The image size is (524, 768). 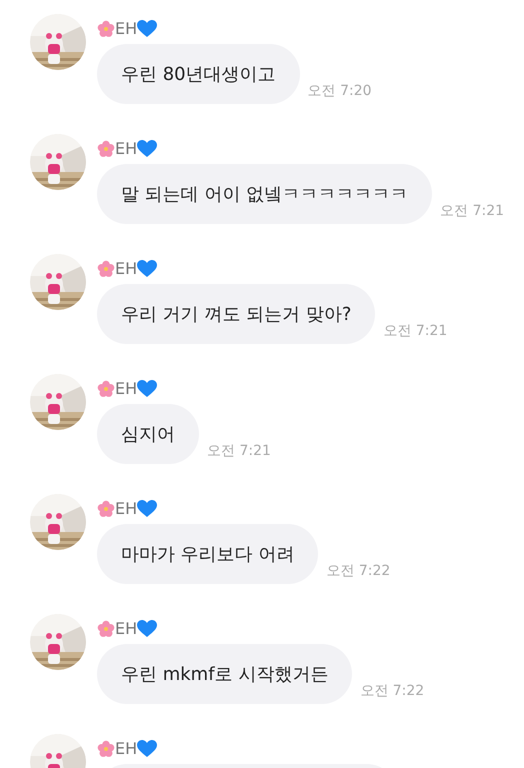 I want to click on message-bubble: 우린 80년대생이고, so click(x=198, y=74).